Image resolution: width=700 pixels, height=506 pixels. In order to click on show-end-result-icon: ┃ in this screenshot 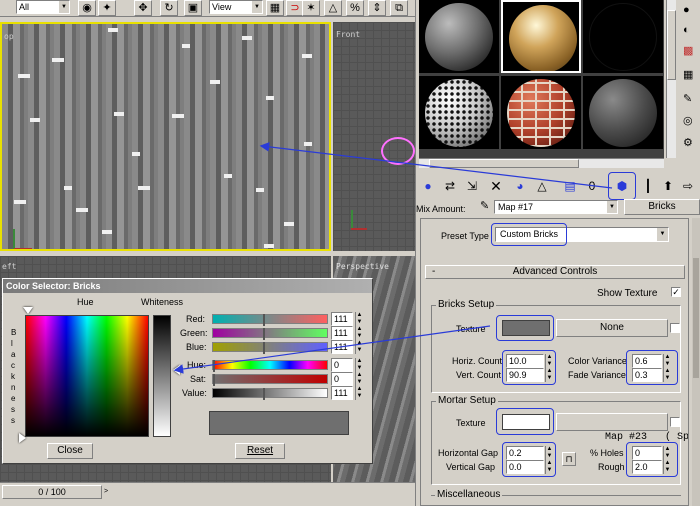, I will do `click(648, 186)`.